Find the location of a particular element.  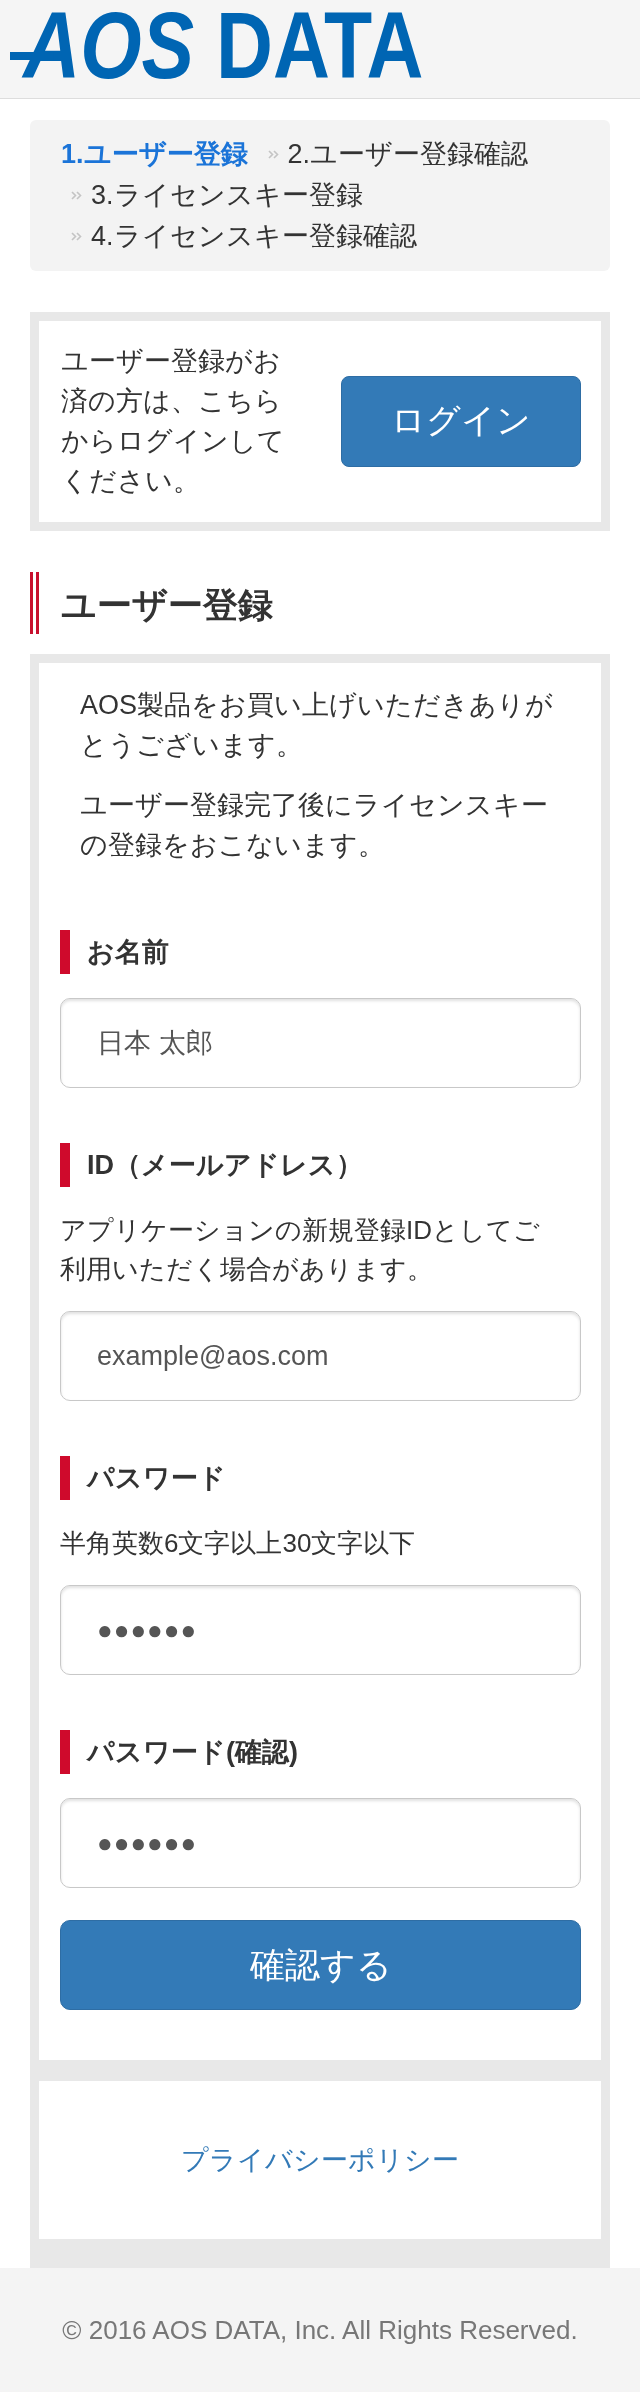

logo: AOS DATA is located at coordinates (220, 46).